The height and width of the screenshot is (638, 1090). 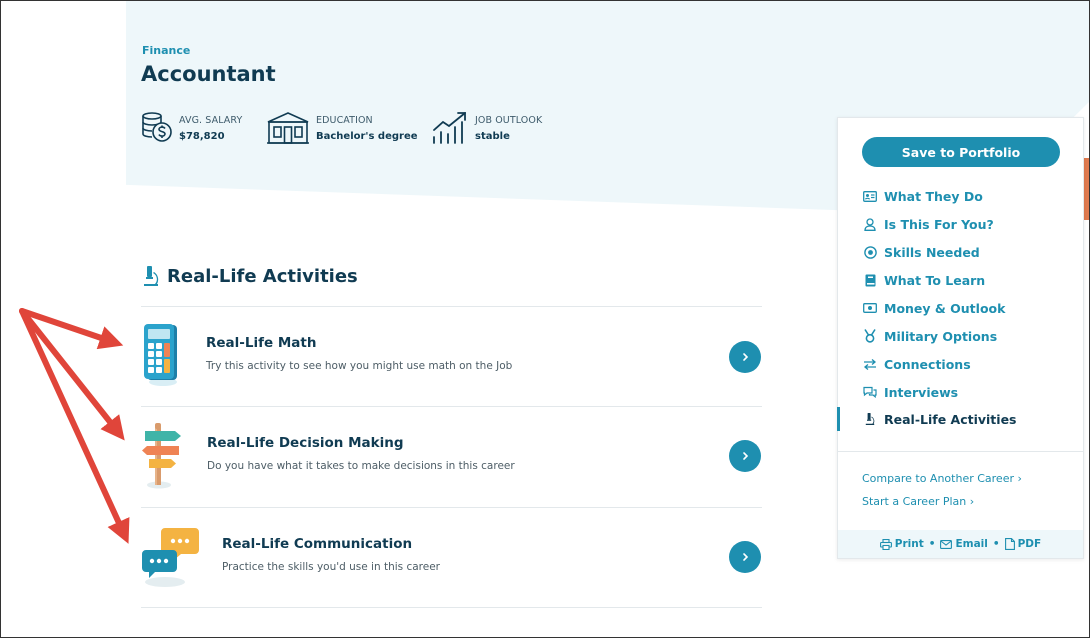 What do you see at coordinates (946, 544) in the screenshot?
I see `envelope-icon` at bounding box center [946, 544].